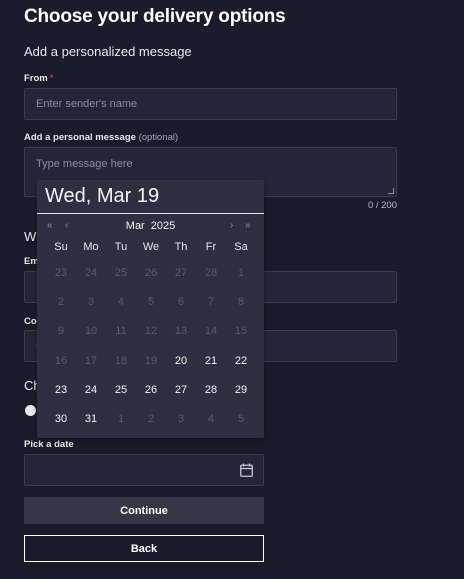 The height and width of the screenshot is (579, 464). I want to click on radio-icon, so click(30, 410).